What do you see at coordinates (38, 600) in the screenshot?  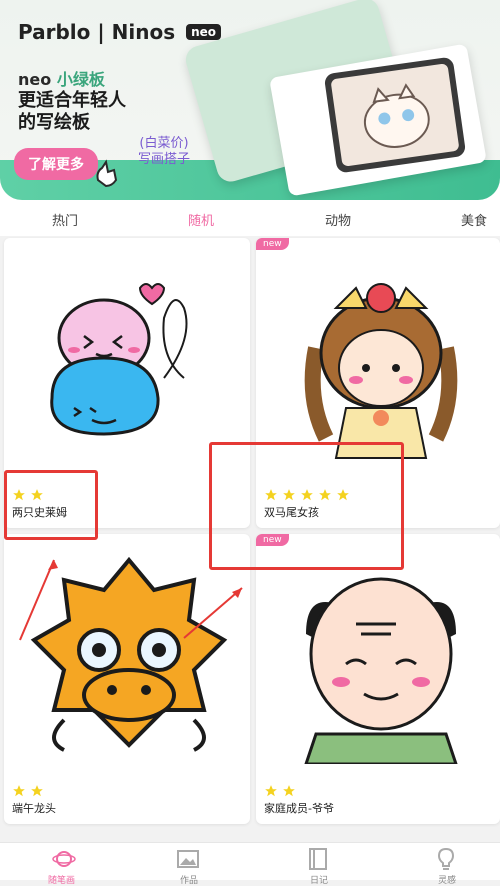 I see `annotation-arrow-left` at bounding box center [38, 600].